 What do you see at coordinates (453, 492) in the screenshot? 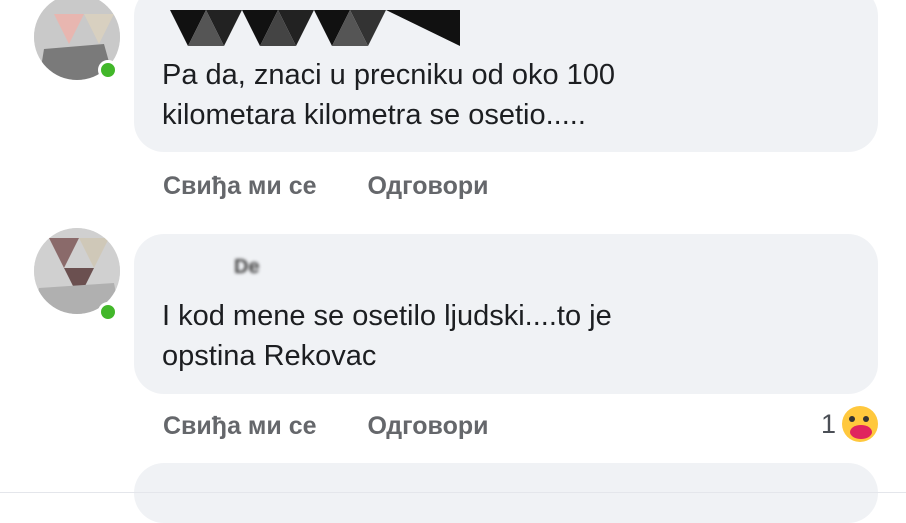
I see `divider` at bounding box center [453, 492].